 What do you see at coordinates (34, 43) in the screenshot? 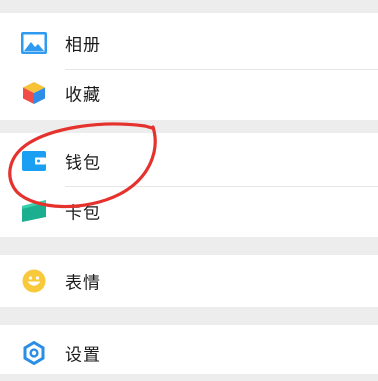
I see `photo-album-icon` at bounding box center [34, 43].